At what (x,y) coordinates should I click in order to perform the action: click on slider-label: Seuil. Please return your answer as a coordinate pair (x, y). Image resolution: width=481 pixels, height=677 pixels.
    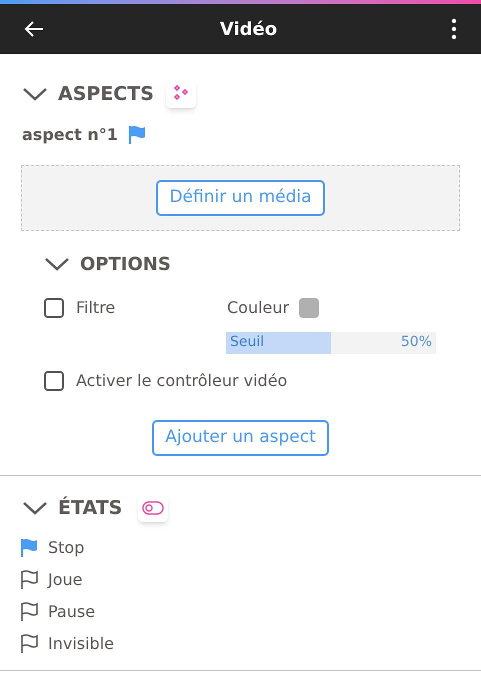
    Looking at the image, I should click on (247, 342).